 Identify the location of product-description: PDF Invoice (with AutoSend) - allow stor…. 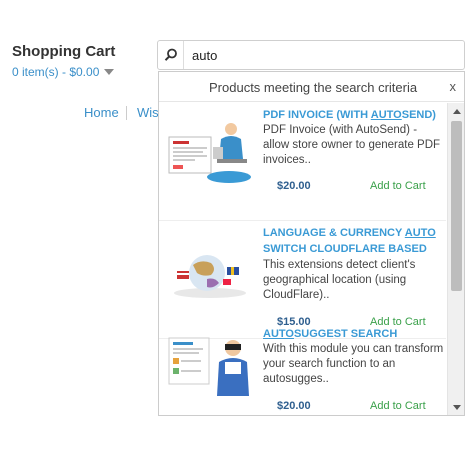
(352, 145).